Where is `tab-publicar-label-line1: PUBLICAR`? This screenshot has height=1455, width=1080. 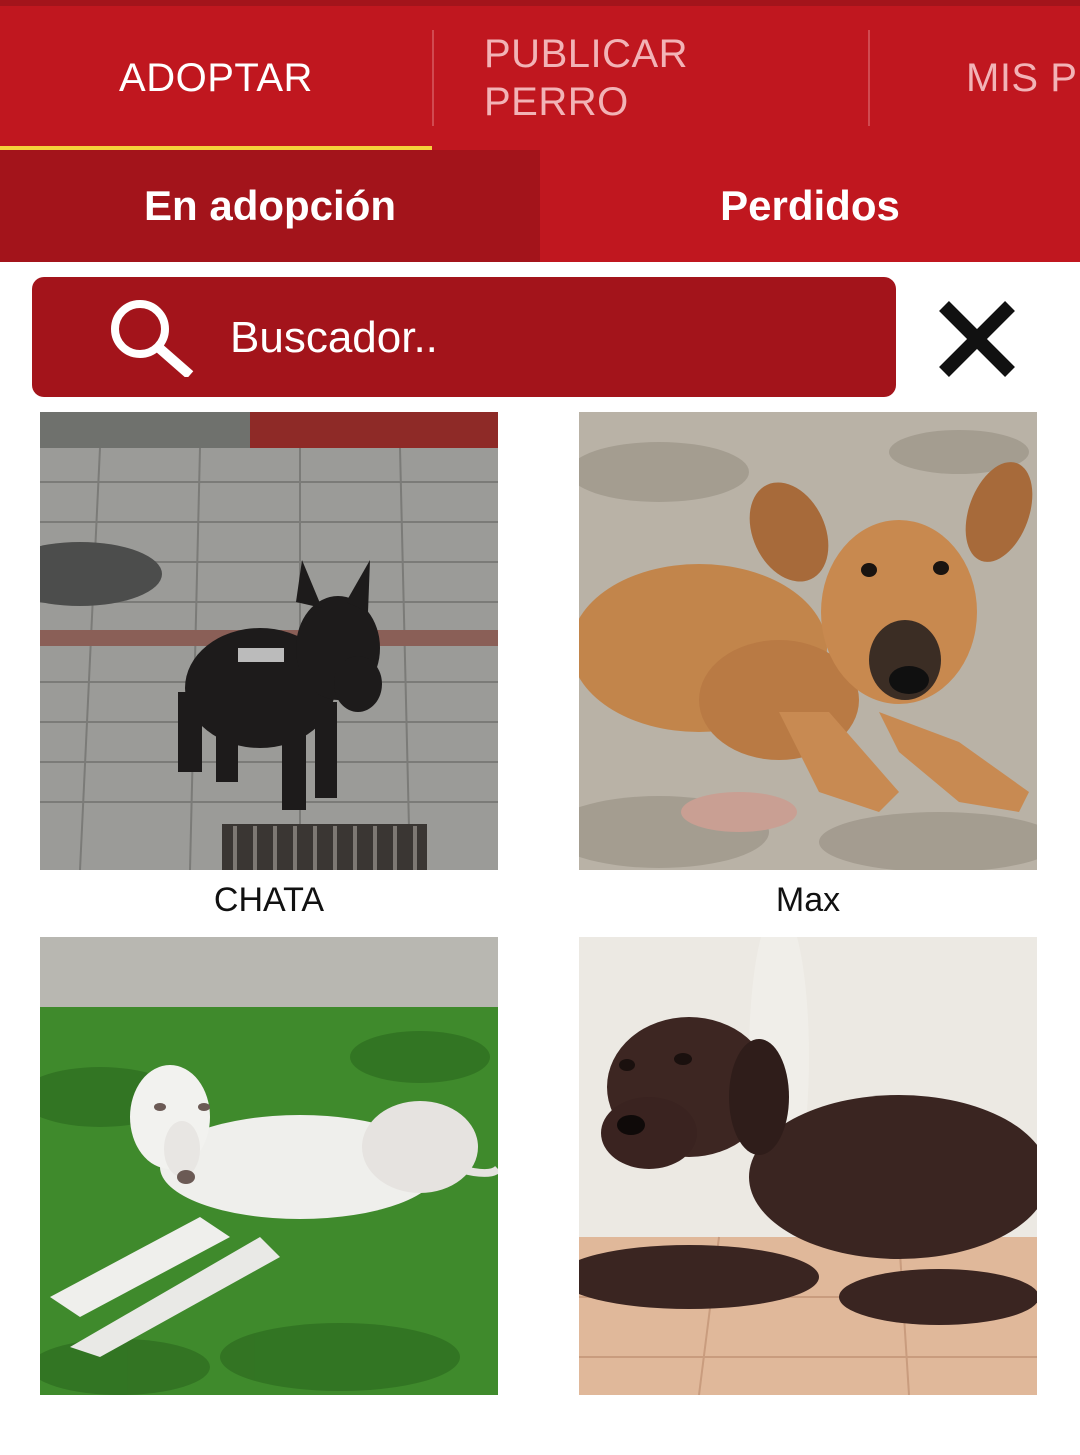
tab-publicar-label-line1: PUBLICAR is located at coordinates (586, 54).